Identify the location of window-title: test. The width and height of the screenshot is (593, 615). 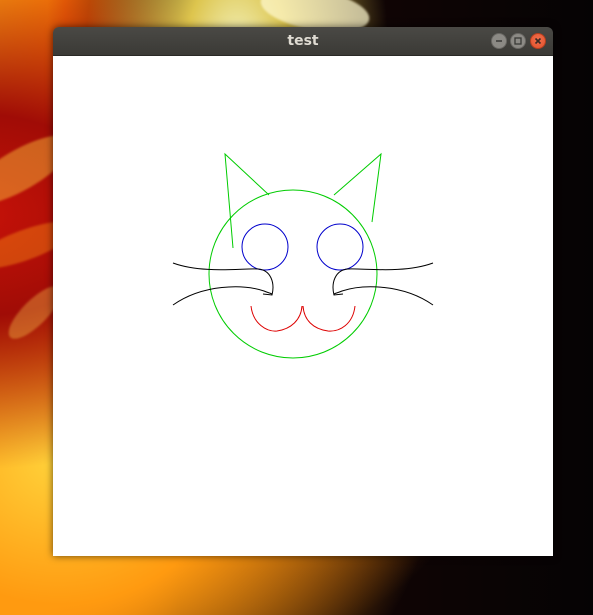
(303, 41).